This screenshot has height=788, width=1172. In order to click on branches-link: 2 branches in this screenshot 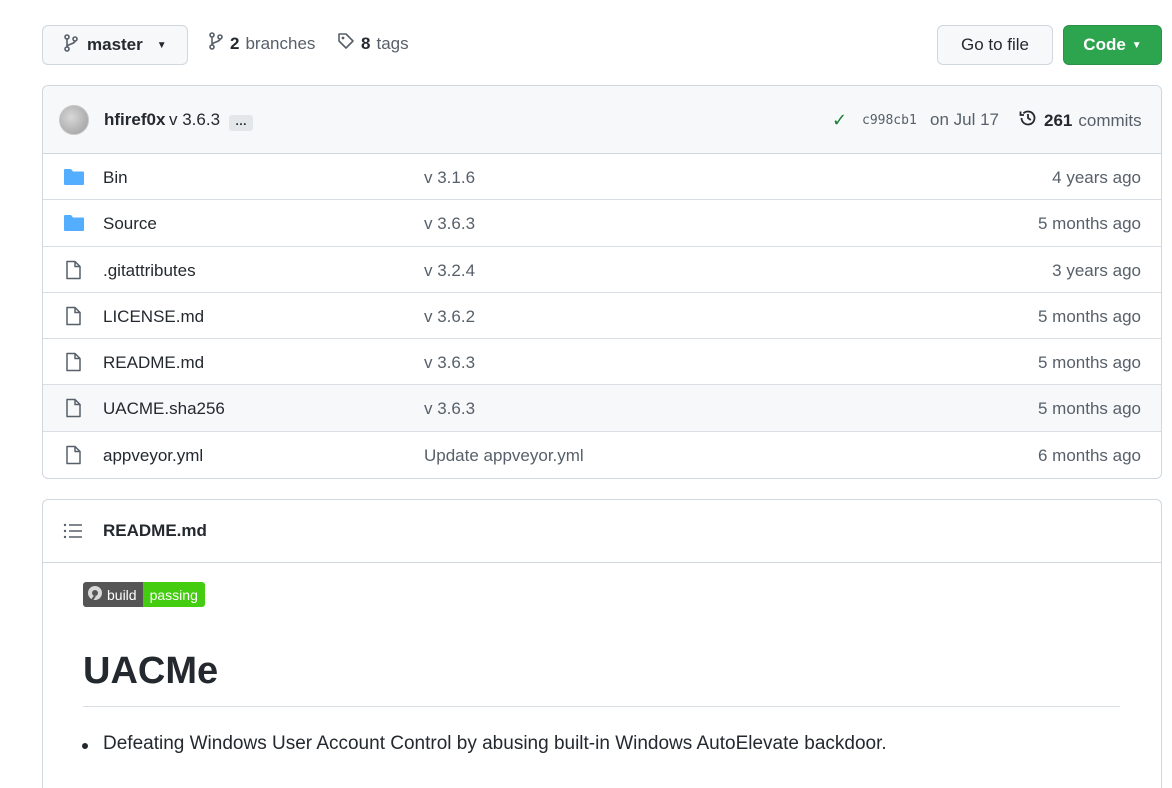, I will do `click(261, 43)`.